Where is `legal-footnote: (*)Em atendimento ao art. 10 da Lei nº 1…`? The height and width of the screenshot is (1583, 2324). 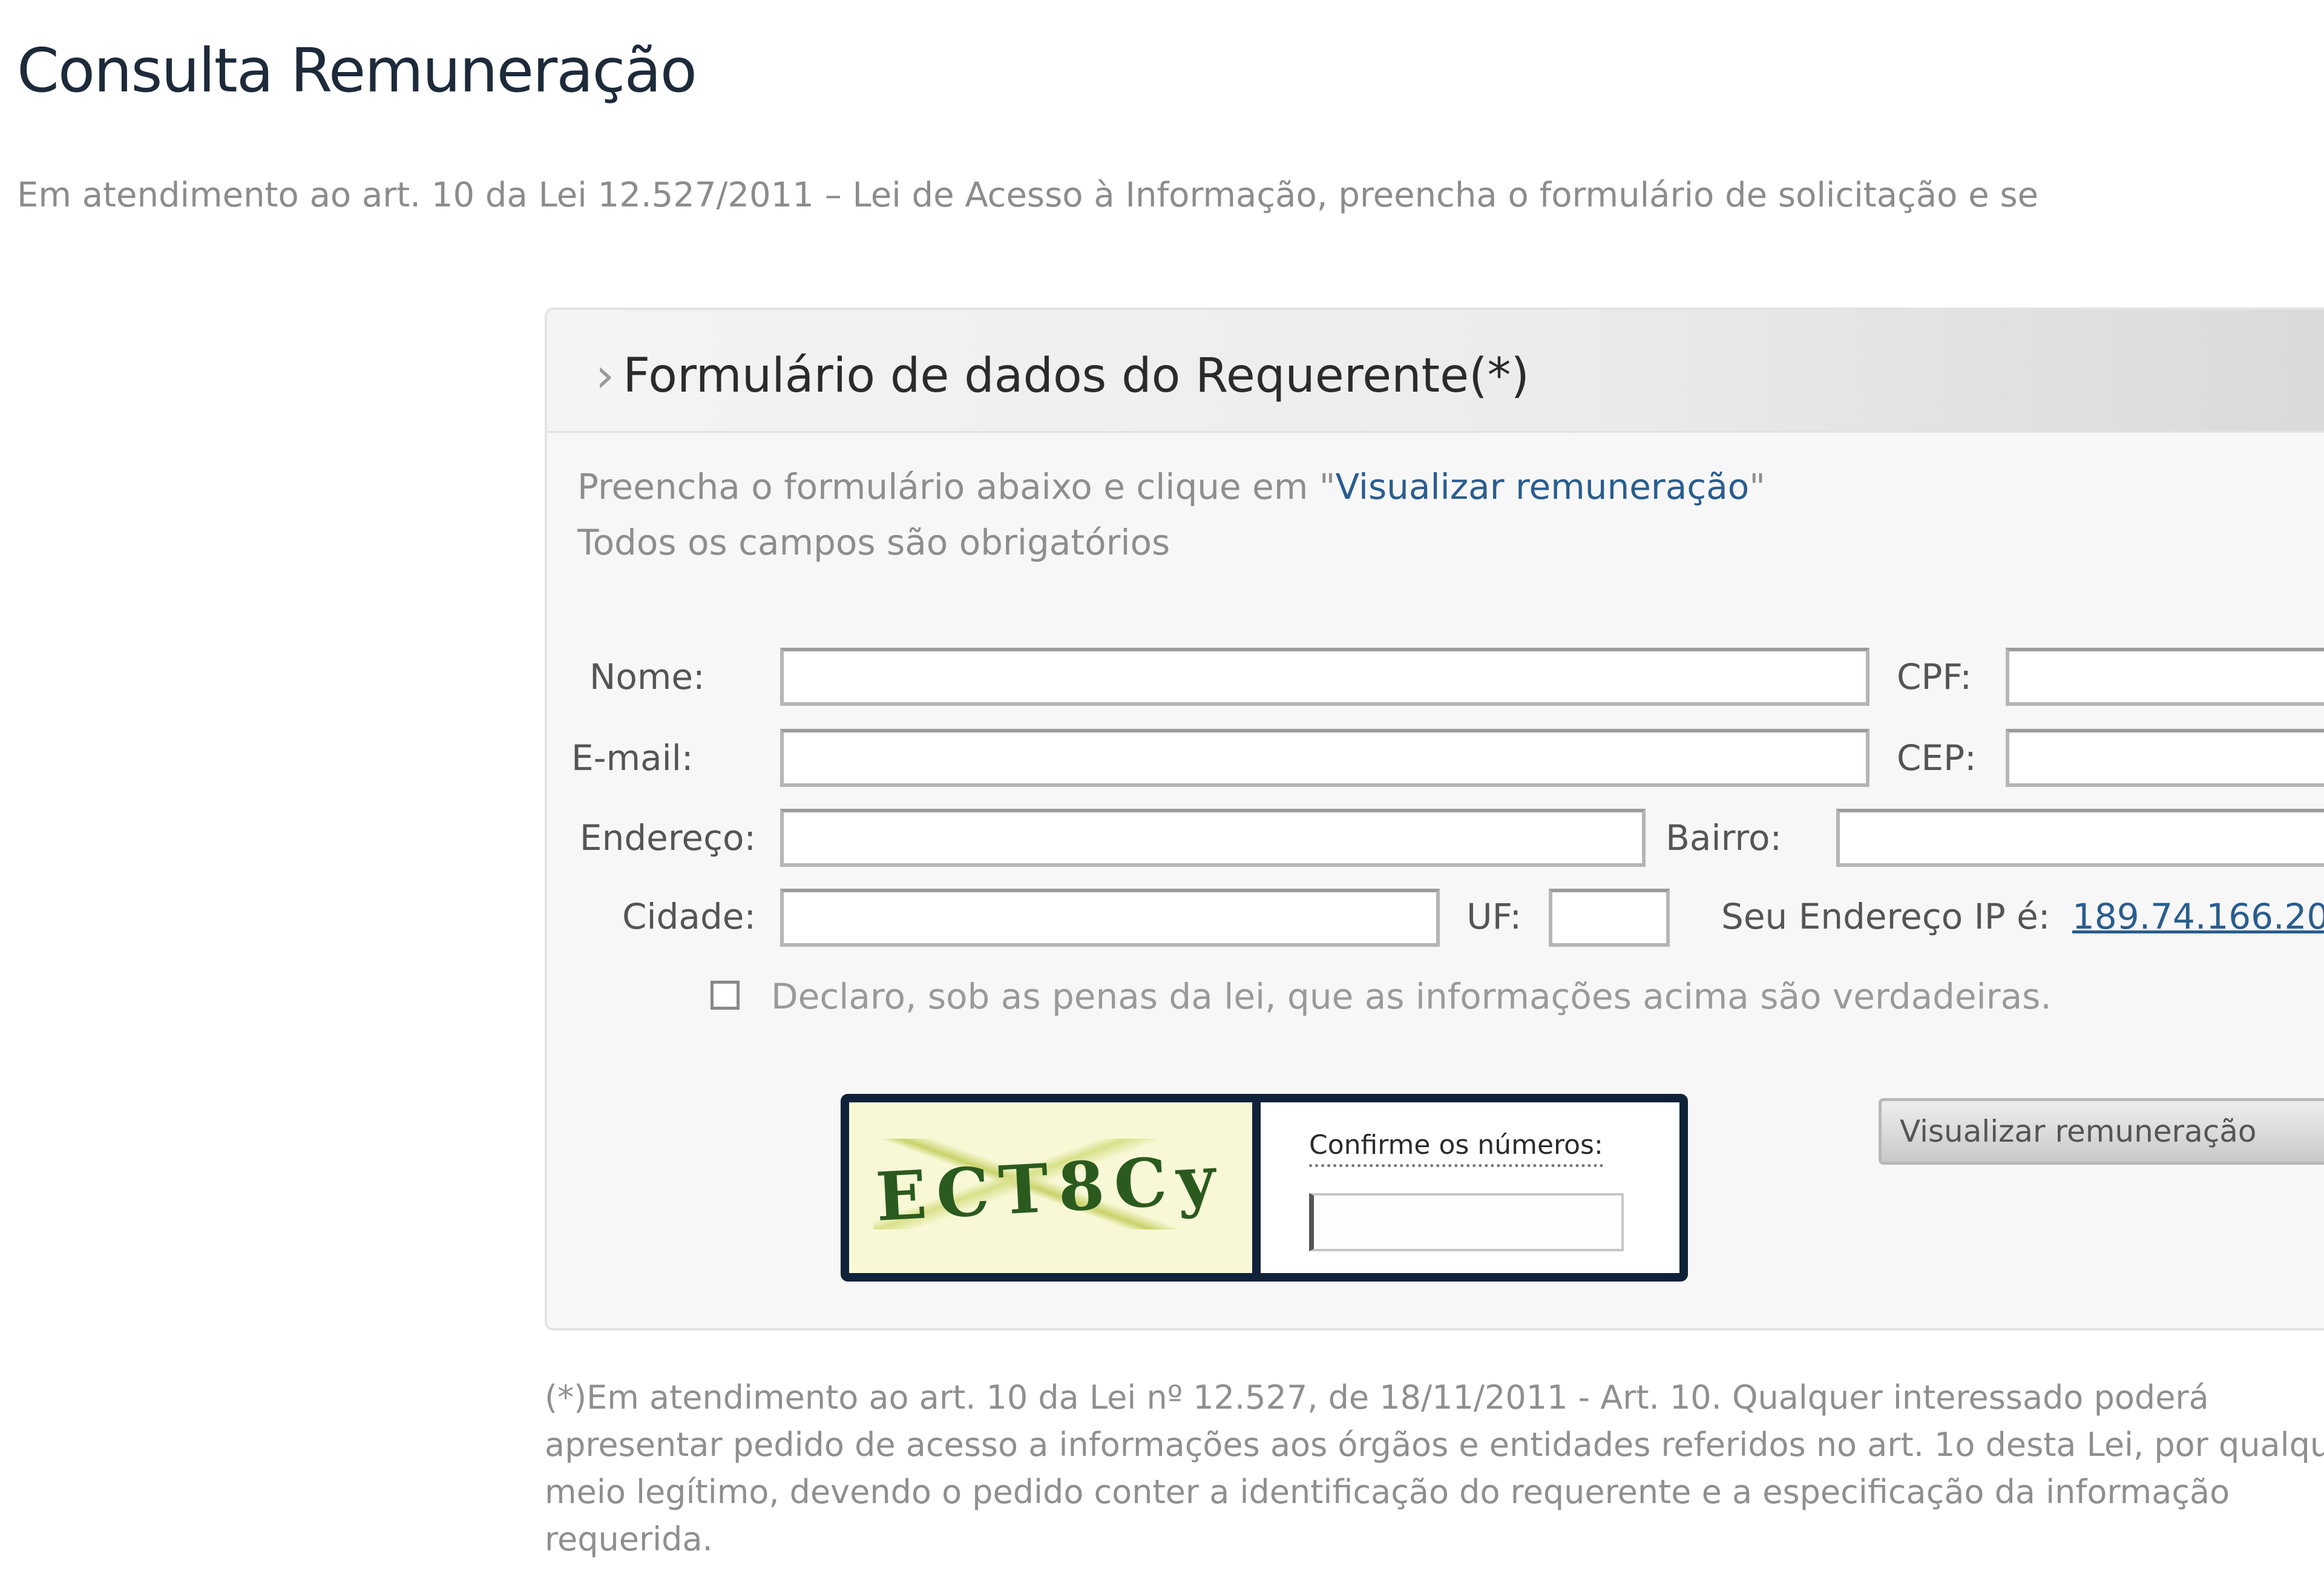
legal-footnote: (*)Em atendimento ao art. 10 da Lei nº 1… is located at coordinates (1434, 1468).